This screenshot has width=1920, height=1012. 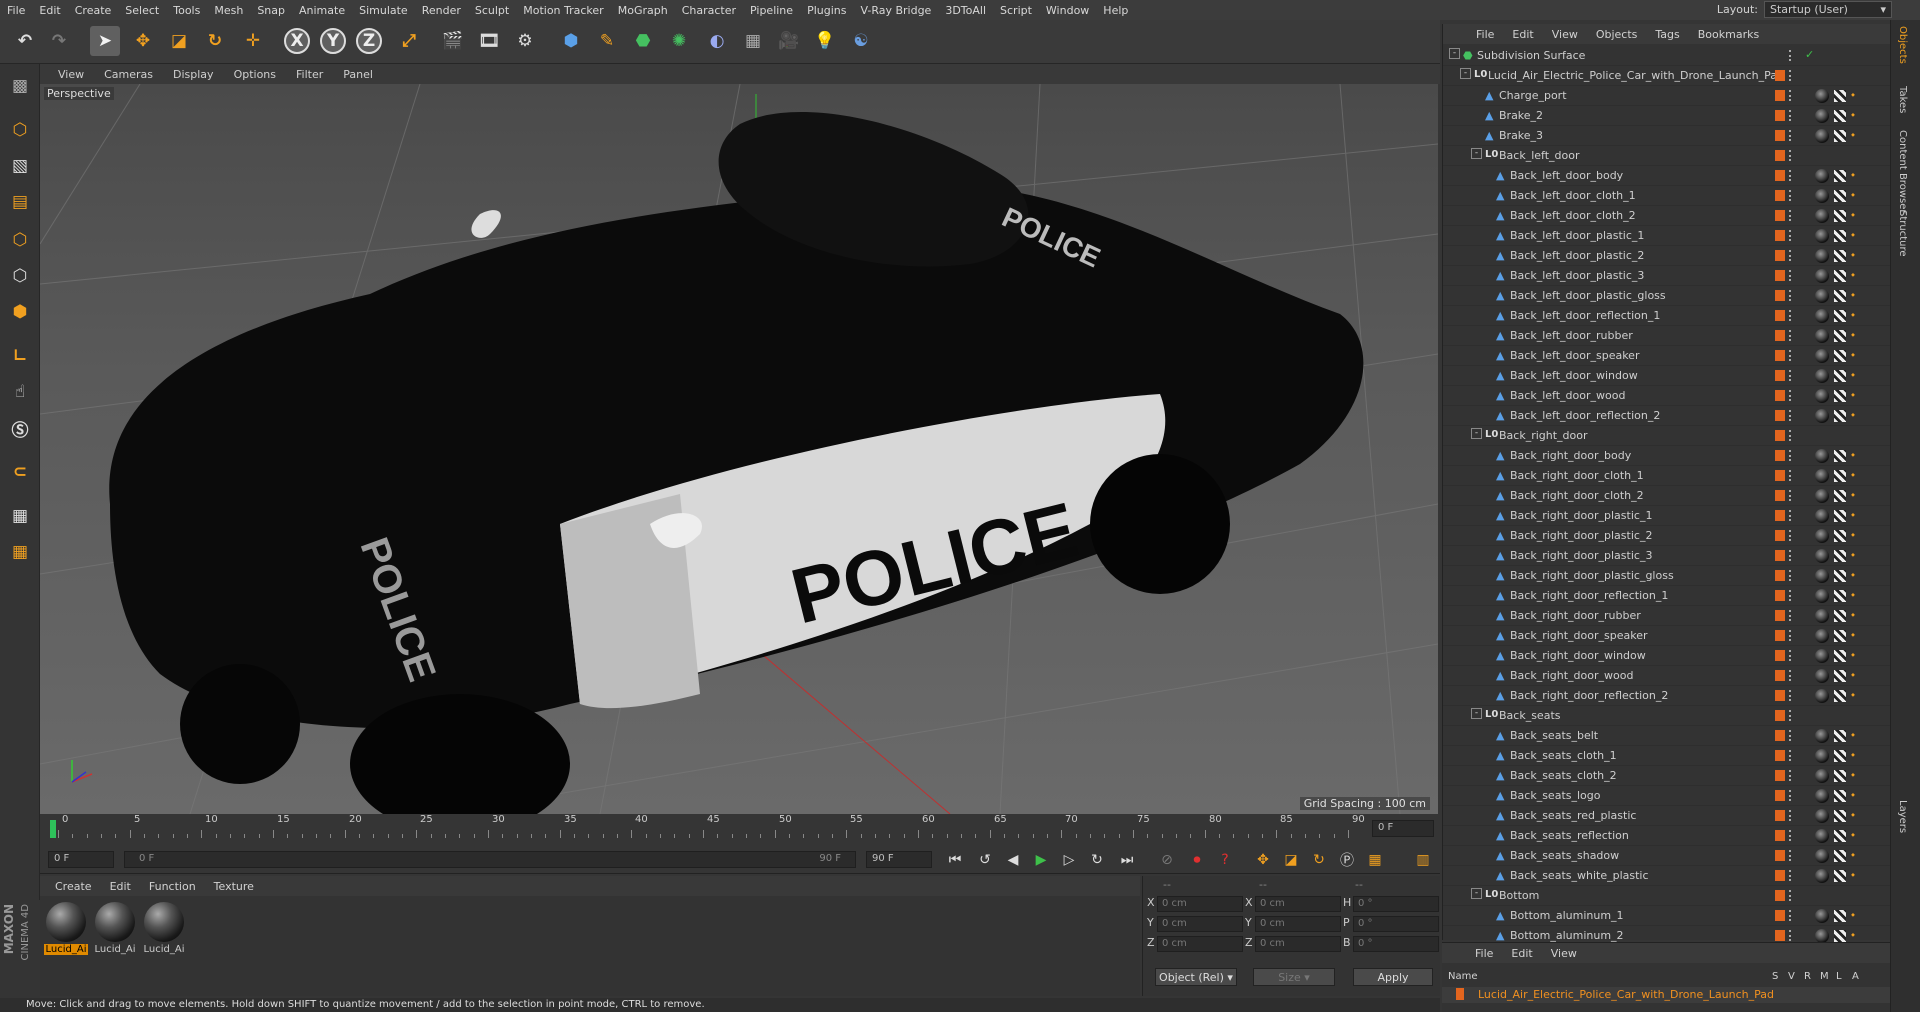 I want to click on tree-row: ▲ Back_seats_belt ⬩, so click(x=1667, y=736).